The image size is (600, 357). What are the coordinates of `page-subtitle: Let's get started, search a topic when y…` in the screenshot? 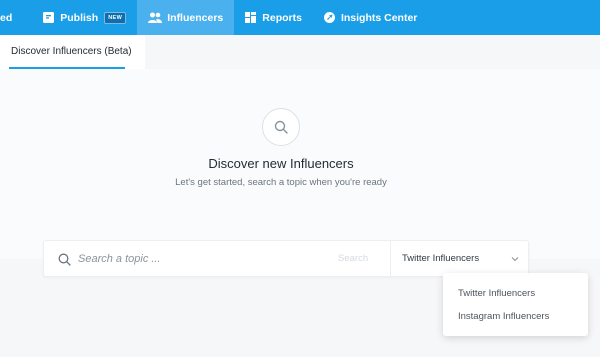 It's located at (281, 182).